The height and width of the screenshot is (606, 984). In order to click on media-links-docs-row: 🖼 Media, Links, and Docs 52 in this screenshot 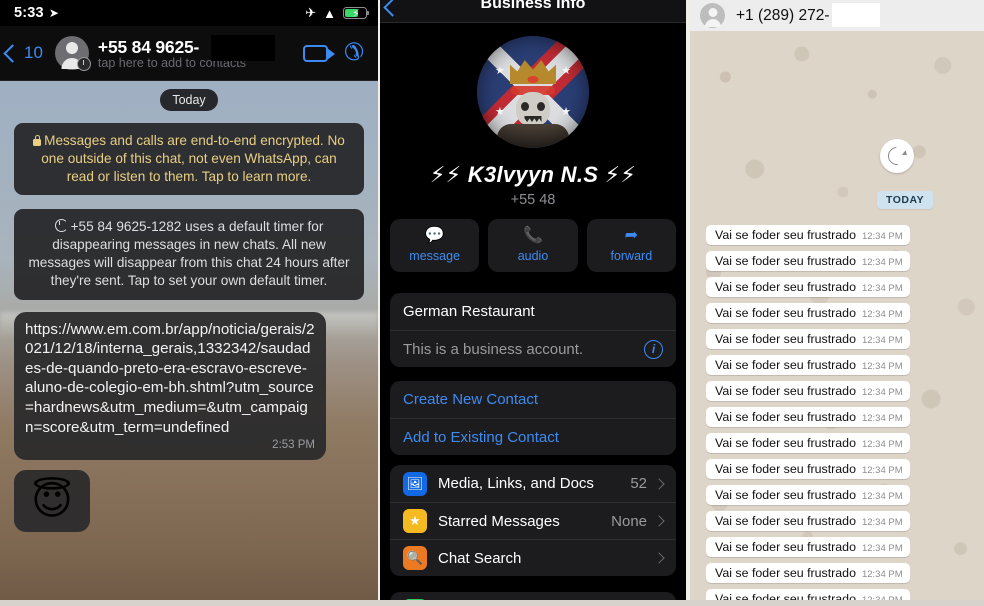, I will do `click(533, 483)`.